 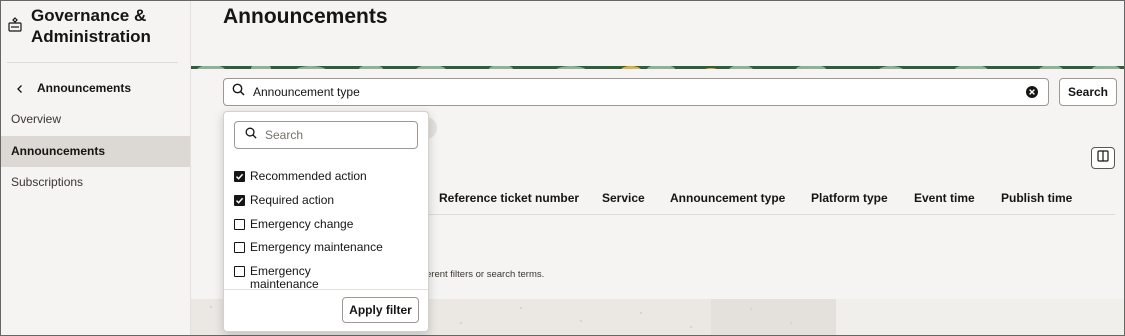 What do you see at coordinates (771, 214) in the screenshot?
I see `table-header-divider` at bounding box center [771, 214].